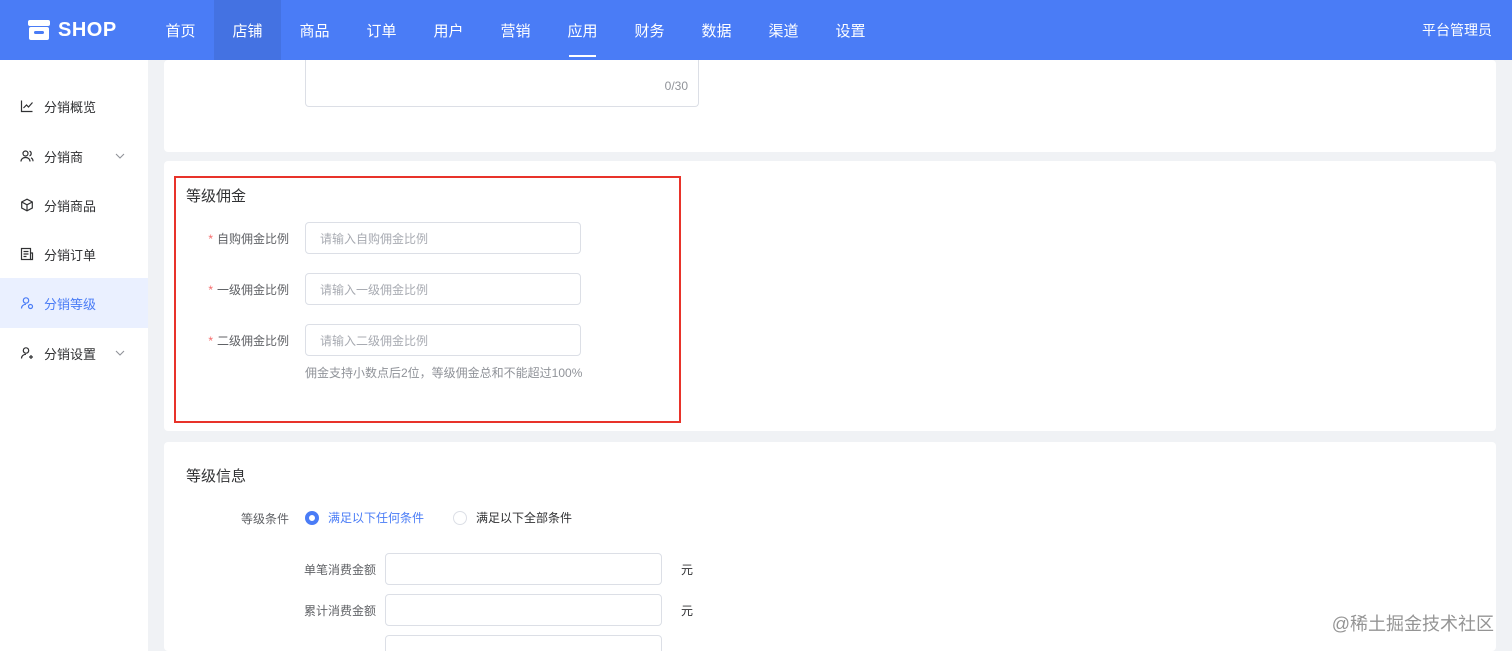 This screenshot has height=651, width=1512. I want to click on sidebar-item-label: 分销商, so click(64, 157).